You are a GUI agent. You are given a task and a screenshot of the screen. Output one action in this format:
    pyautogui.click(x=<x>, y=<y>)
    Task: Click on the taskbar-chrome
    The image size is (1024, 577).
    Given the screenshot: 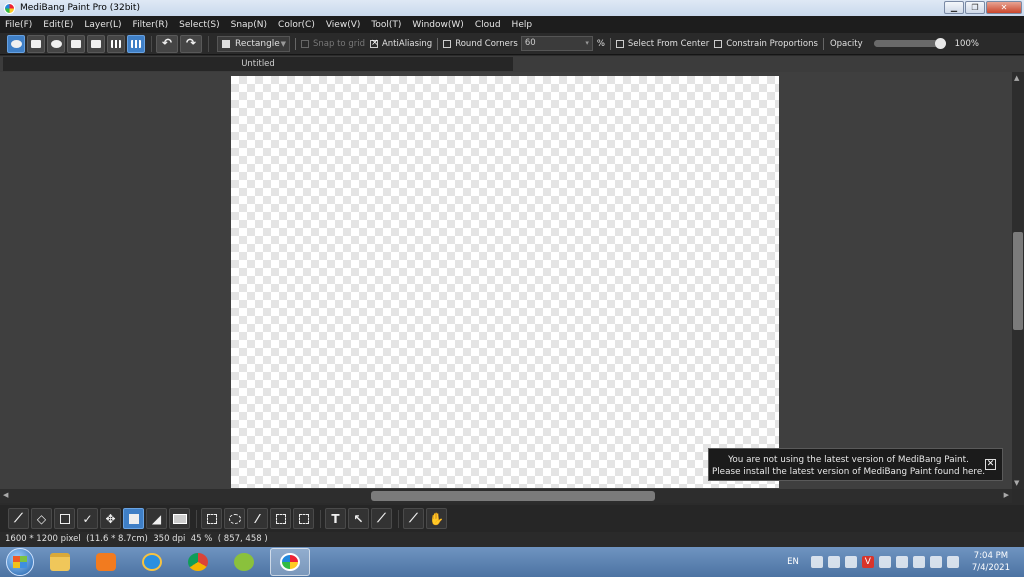 What is the action you would take?
    pyautogui.click(x=198, y=562)
    